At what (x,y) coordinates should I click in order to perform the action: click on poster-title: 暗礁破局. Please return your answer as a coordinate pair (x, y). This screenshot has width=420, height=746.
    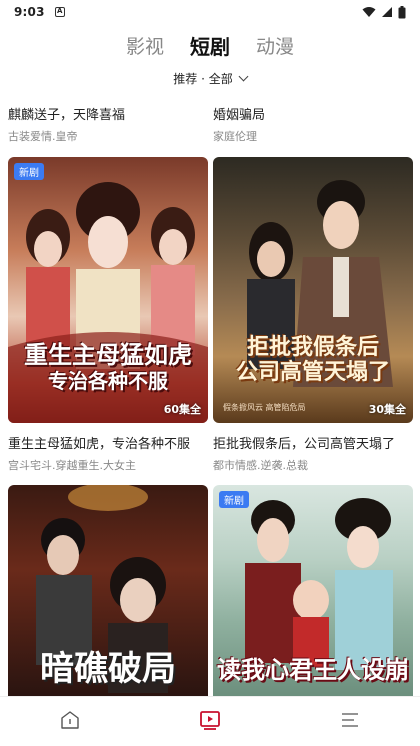
    Looking at the image, I should click on (108, 669).